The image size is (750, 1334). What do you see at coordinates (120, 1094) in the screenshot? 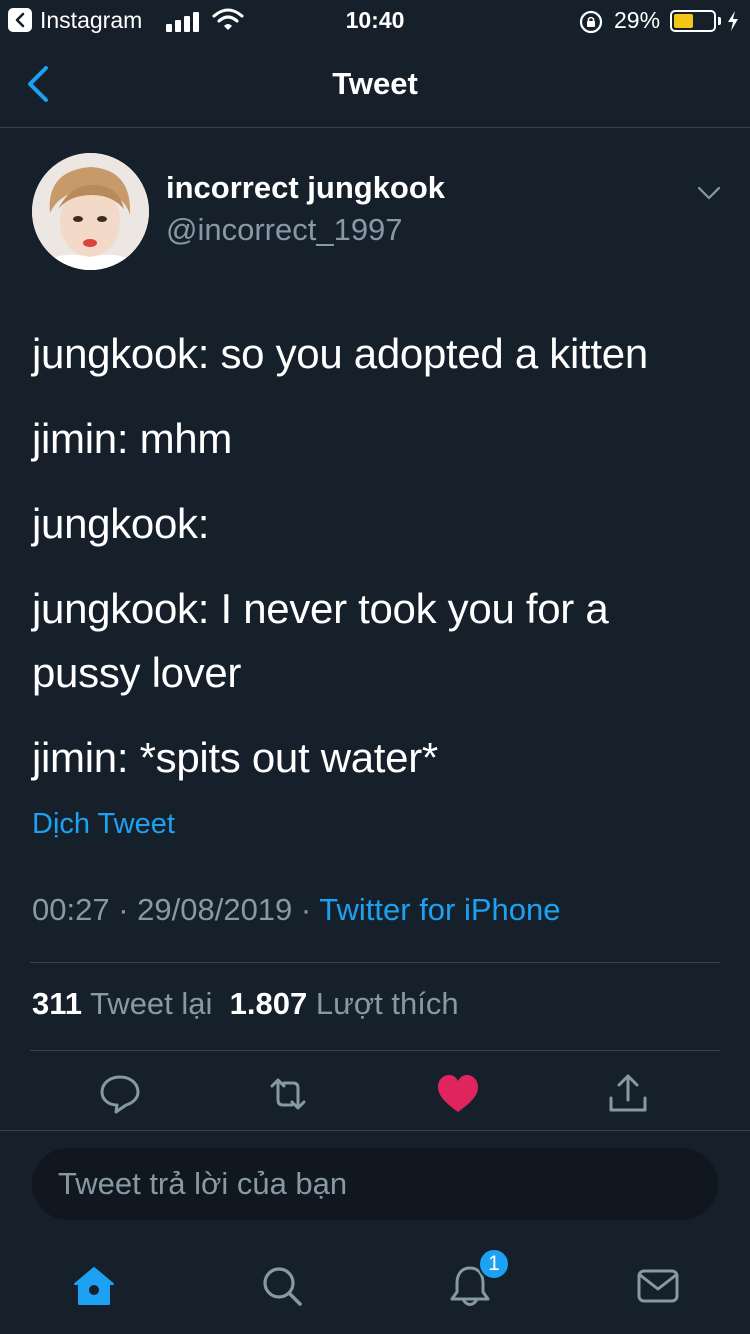
I see `reply-icon` at bounding box center [120, 1094].